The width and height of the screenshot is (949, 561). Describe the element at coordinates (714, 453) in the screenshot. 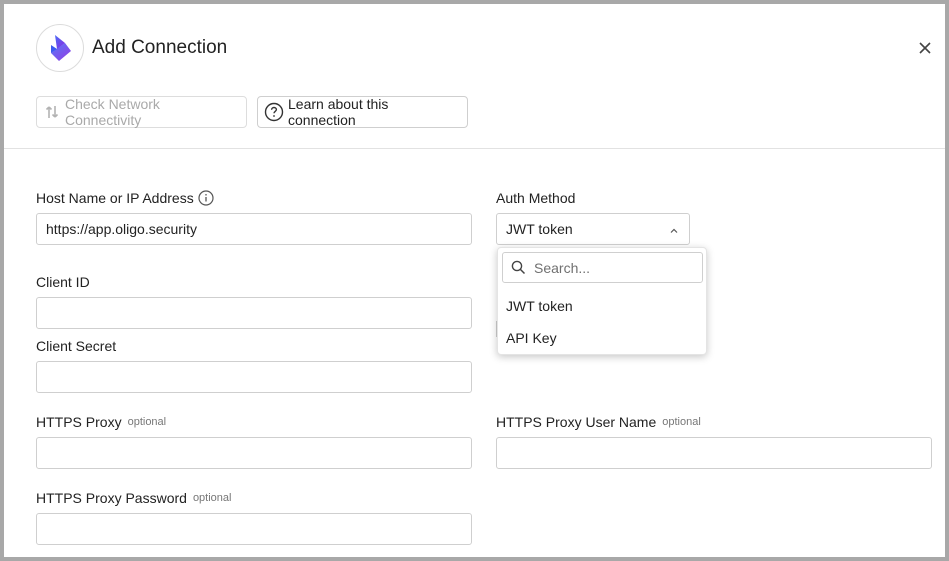

I see `https-proxy-user-input` at that location.